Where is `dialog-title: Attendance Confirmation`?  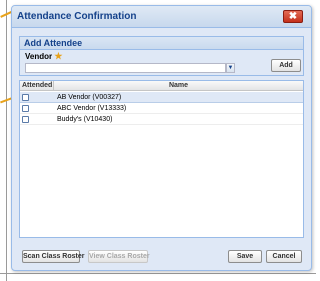 dialog-title: Attendance Confirmation is located at coordinates (77, 16).